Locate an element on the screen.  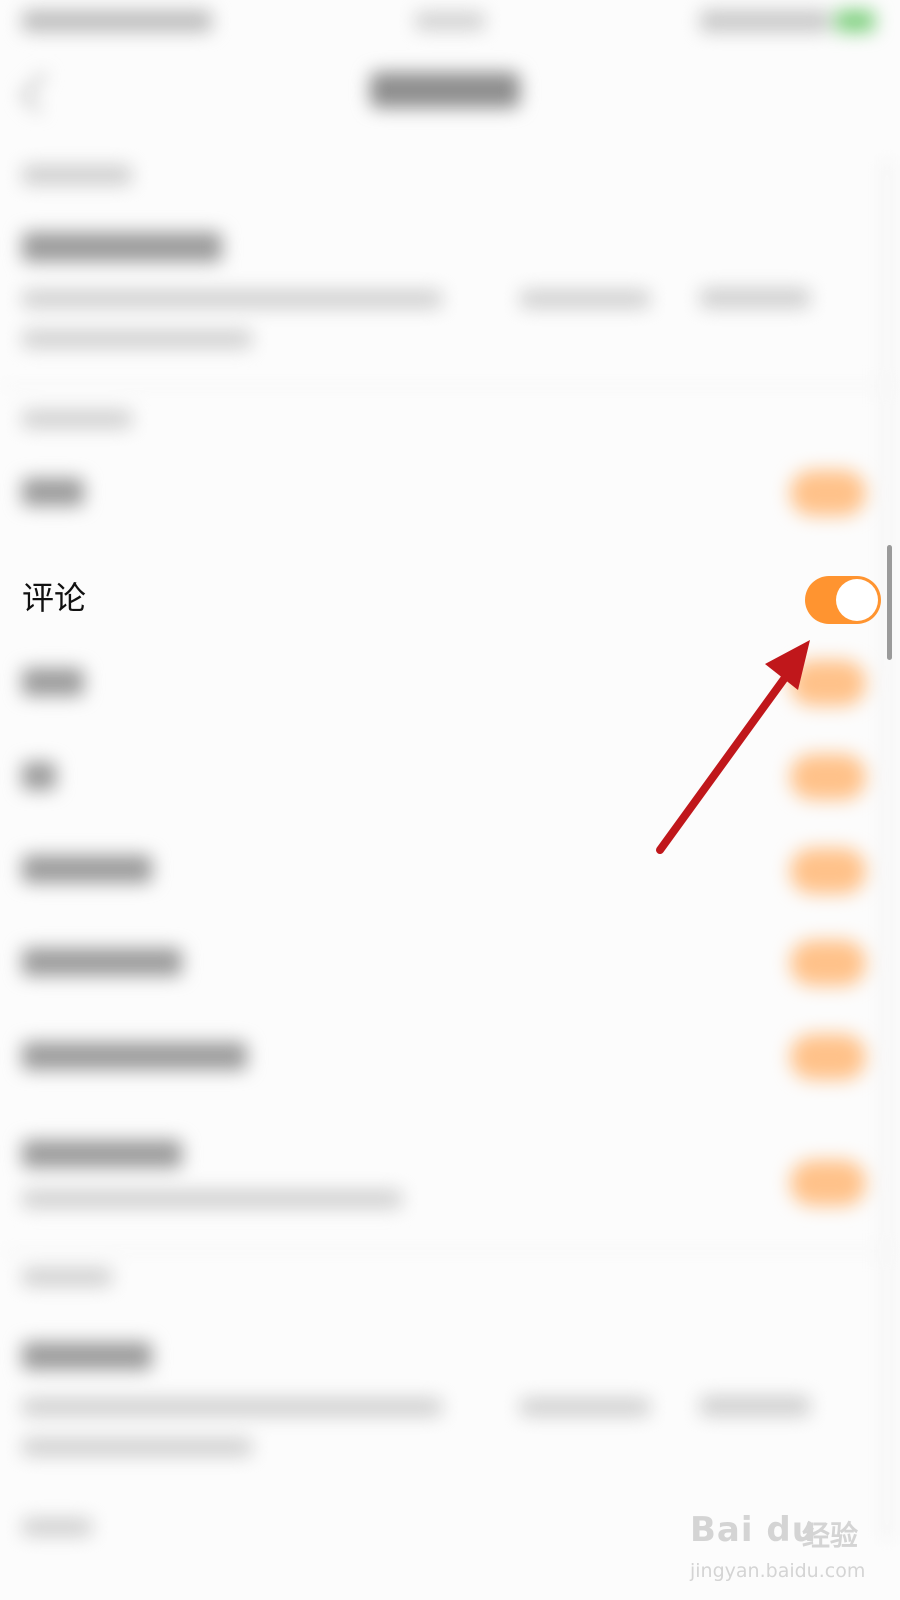
scrollbar is located at coordinates (889, 602).